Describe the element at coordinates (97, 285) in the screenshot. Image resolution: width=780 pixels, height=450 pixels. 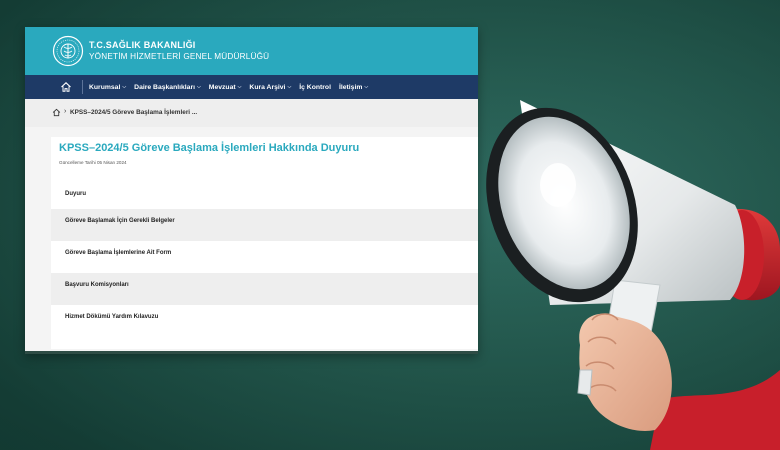
I see `list-item-label: Başvuru Komisyonları` at that location.